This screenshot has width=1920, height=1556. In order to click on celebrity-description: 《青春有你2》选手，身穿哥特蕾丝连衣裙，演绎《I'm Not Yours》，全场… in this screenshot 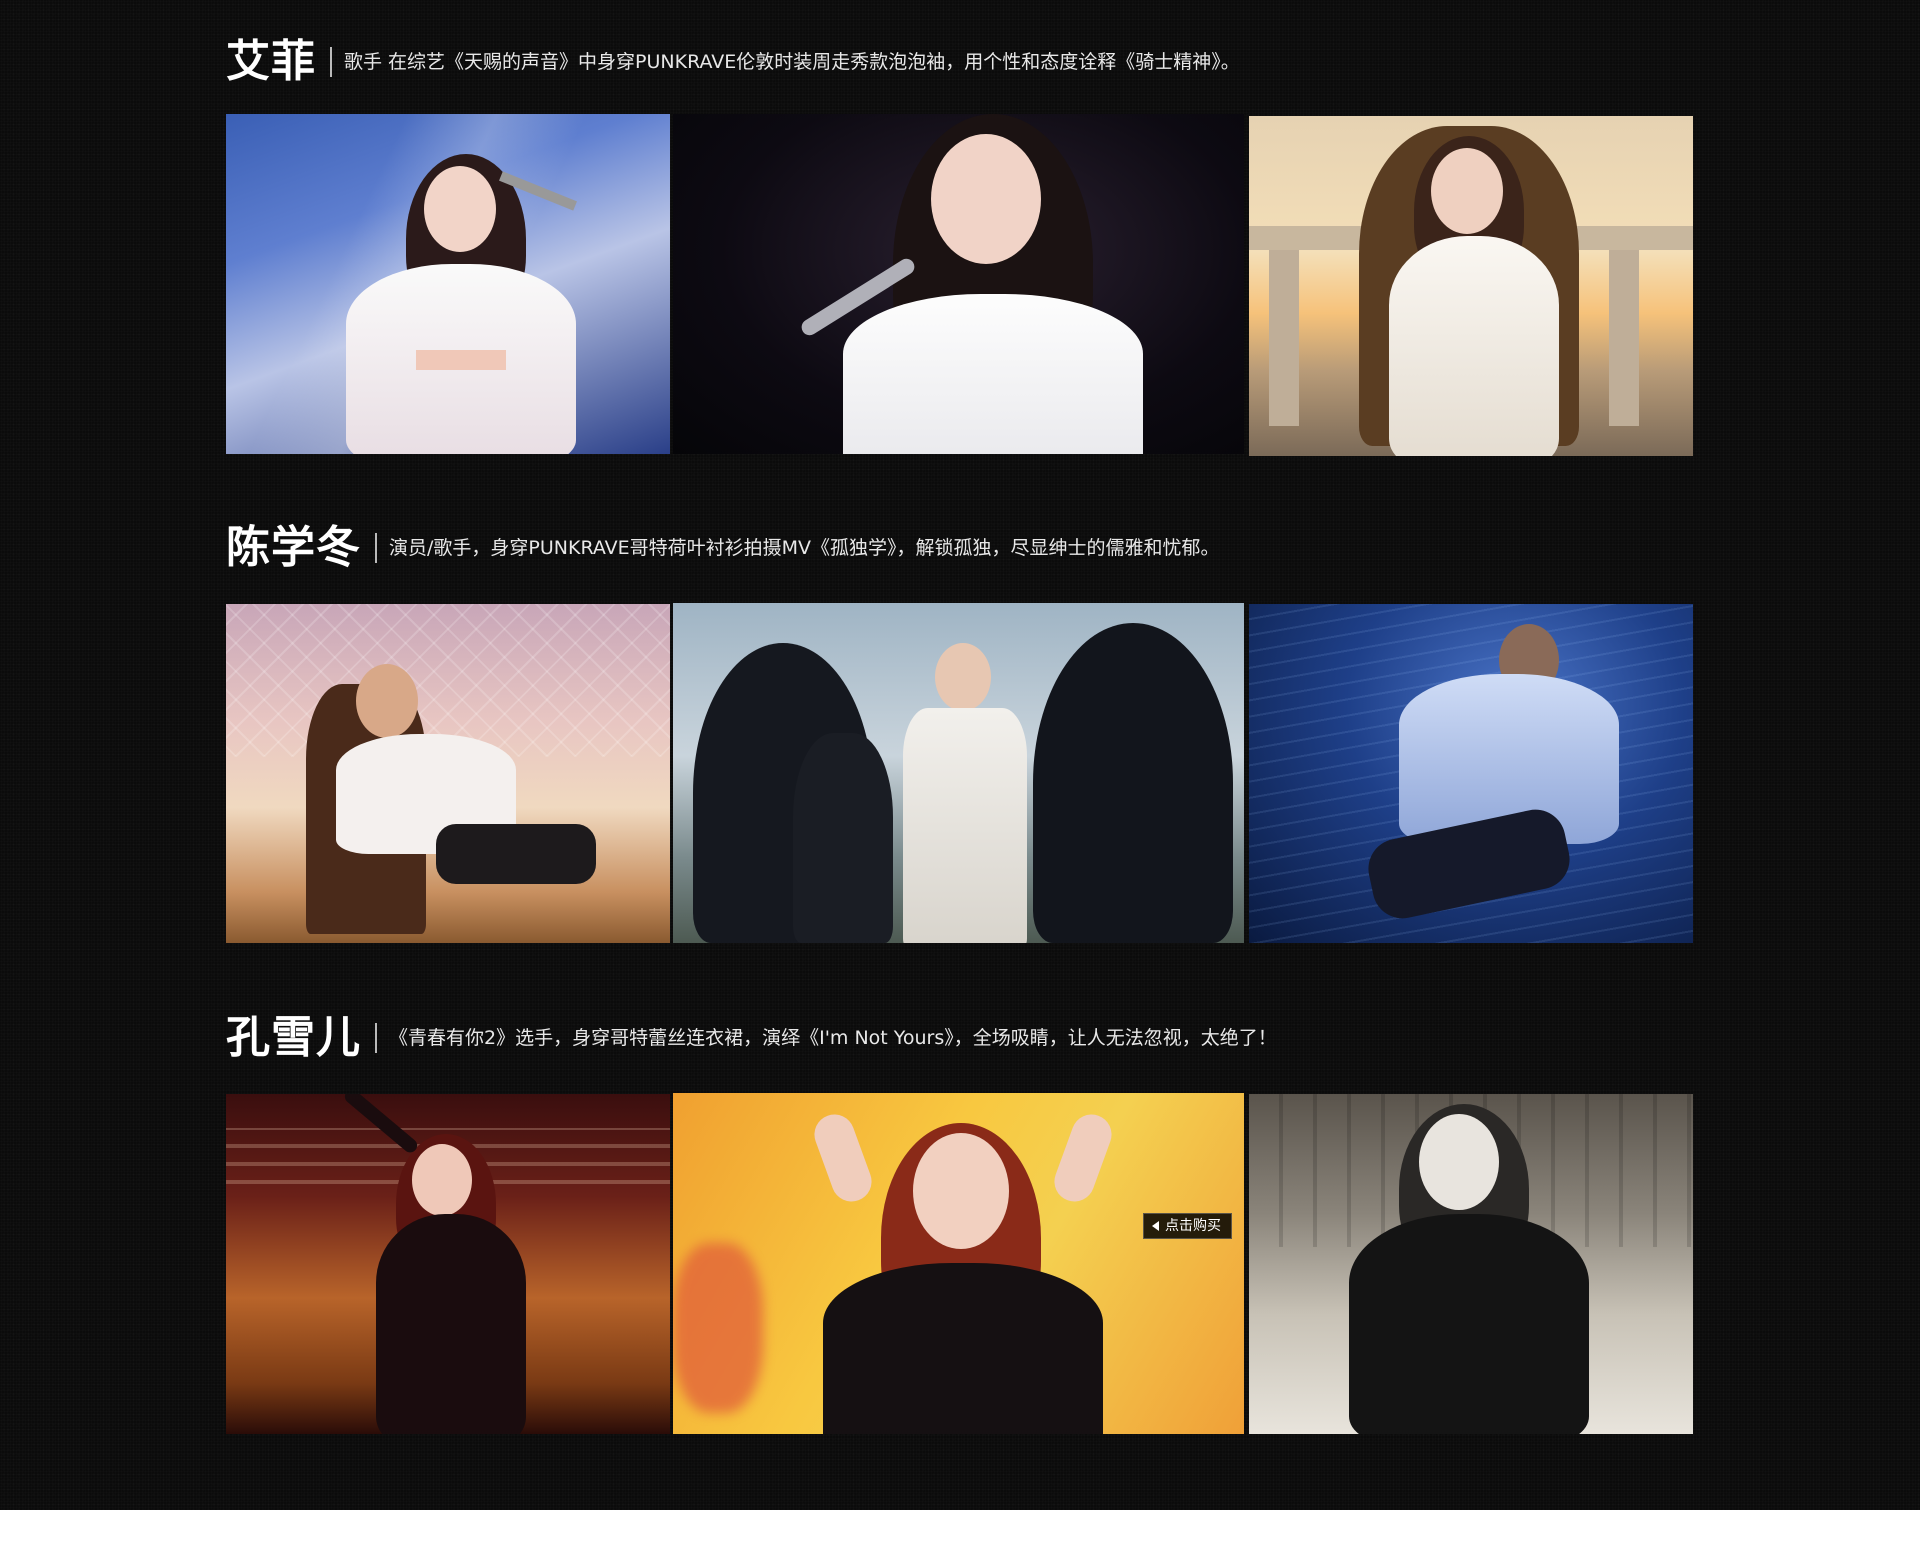, I will do `click(833, 1037)`.